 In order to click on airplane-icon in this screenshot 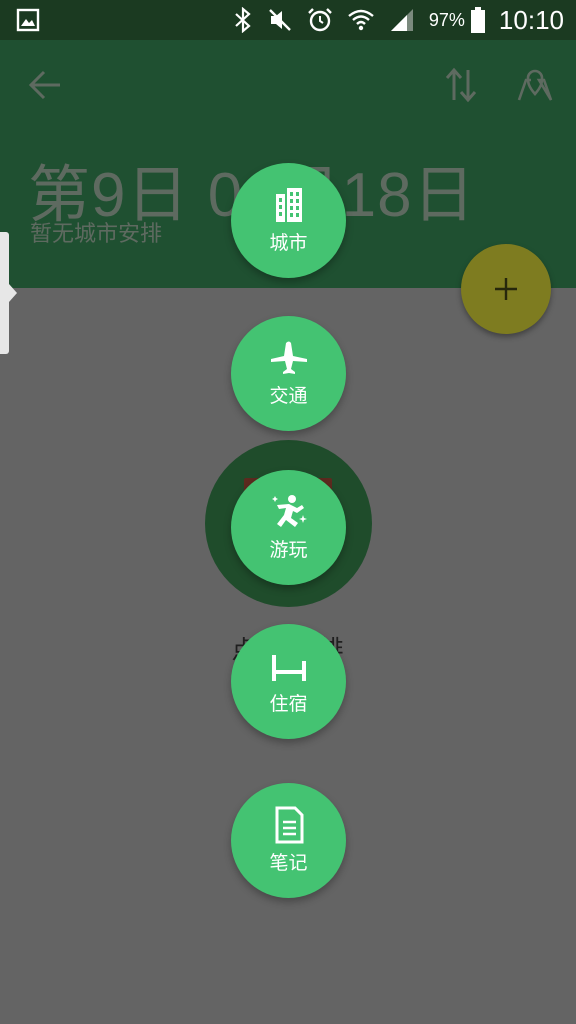, I will do `click(288, 357)`.